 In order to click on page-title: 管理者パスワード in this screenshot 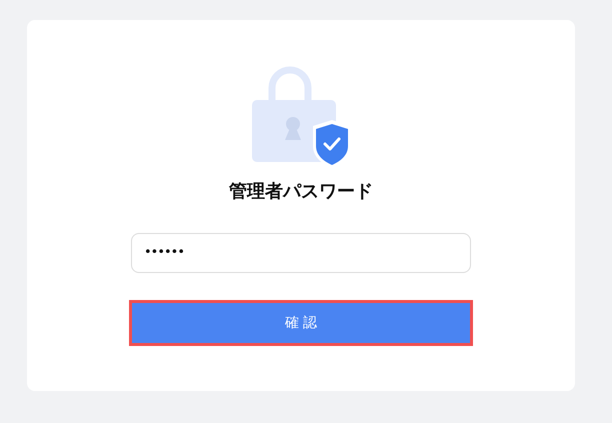, I will do `click(301, 192)`.